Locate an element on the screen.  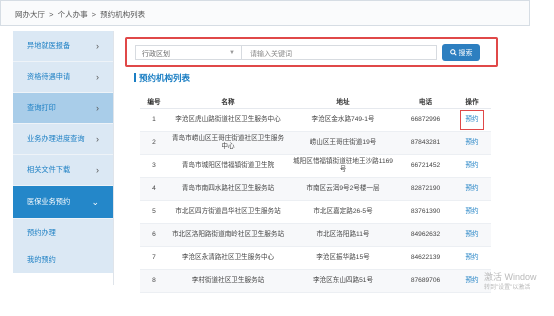
column-header-name: 名称 is located at coordinates (228, 101).